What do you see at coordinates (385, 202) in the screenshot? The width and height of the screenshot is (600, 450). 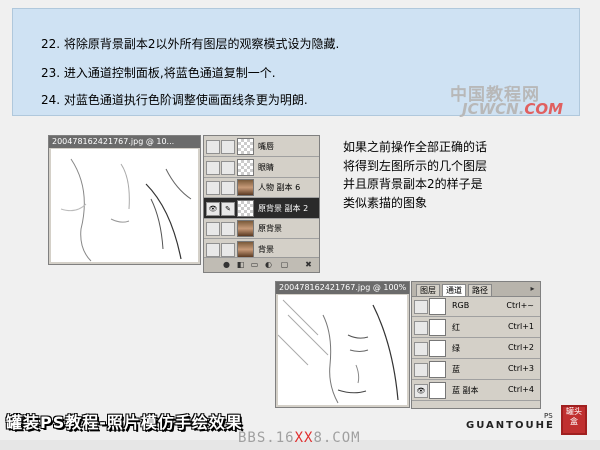 I see `note-line: 类似素描的图象` at bounding box center [385, 202].